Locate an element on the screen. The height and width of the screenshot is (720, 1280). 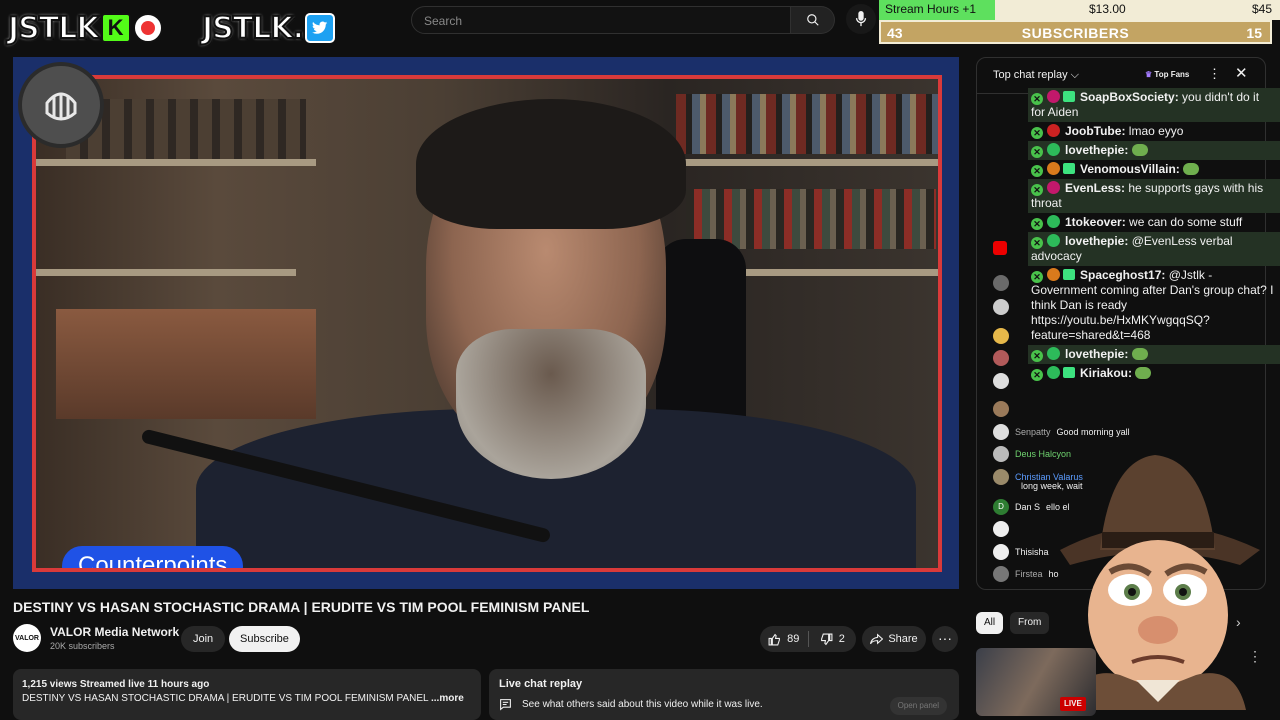
voice-search-button is located at coordinates (861, 19).